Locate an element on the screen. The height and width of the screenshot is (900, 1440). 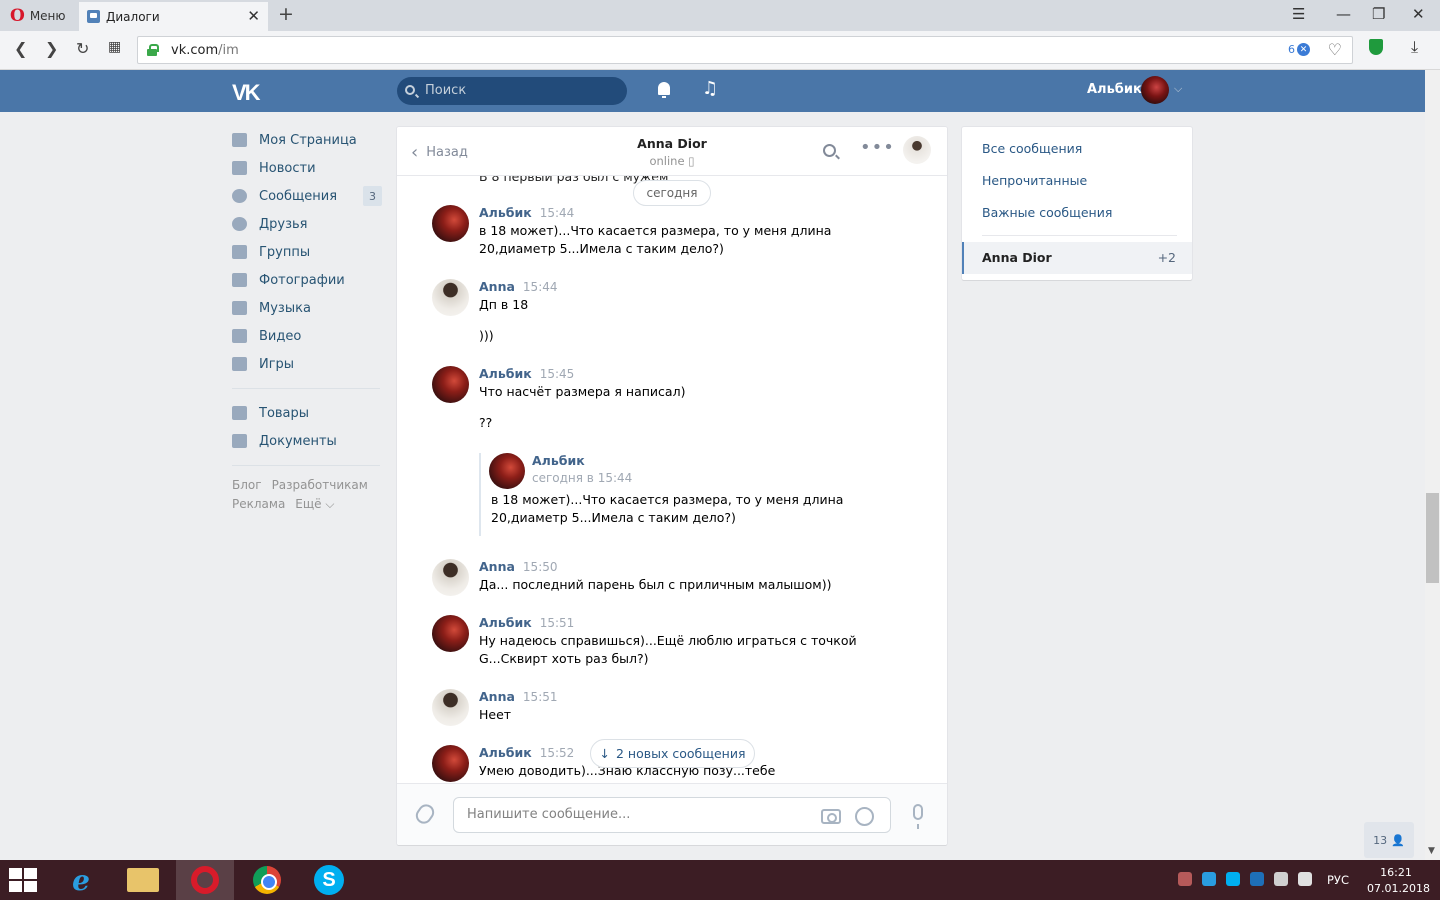
filter-important: Важные сообщения is located at coordinates (1047, 212).